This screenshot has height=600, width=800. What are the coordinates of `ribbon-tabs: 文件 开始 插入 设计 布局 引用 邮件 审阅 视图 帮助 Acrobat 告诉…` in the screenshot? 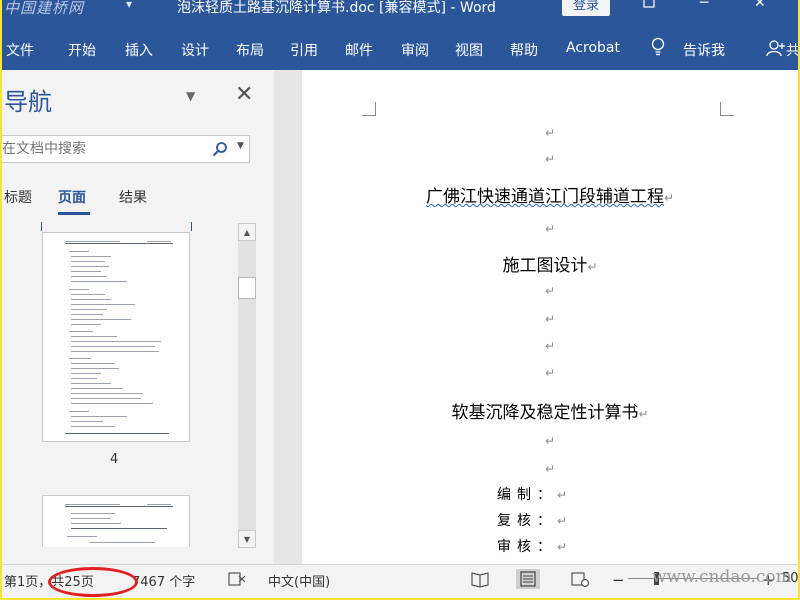 It's located at (400, 44).